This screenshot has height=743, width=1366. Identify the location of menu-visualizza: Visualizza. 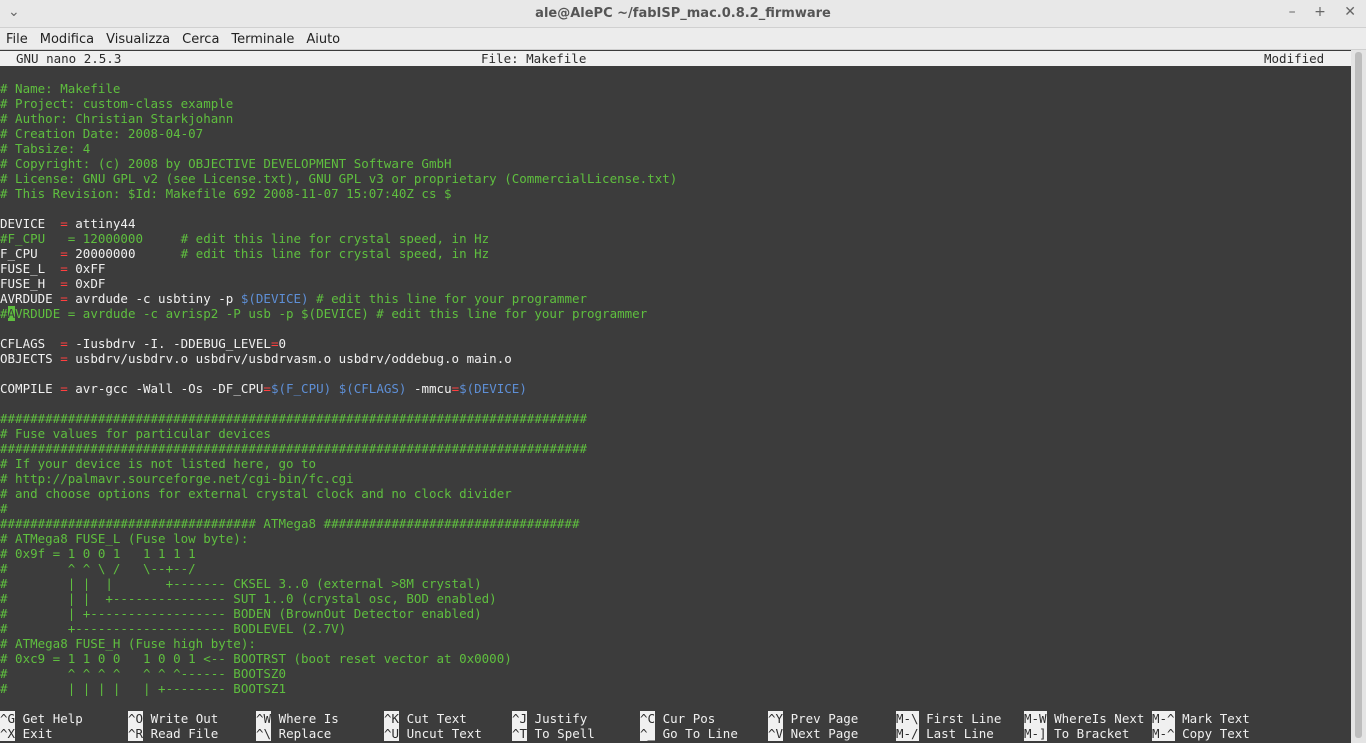
(138, 39).